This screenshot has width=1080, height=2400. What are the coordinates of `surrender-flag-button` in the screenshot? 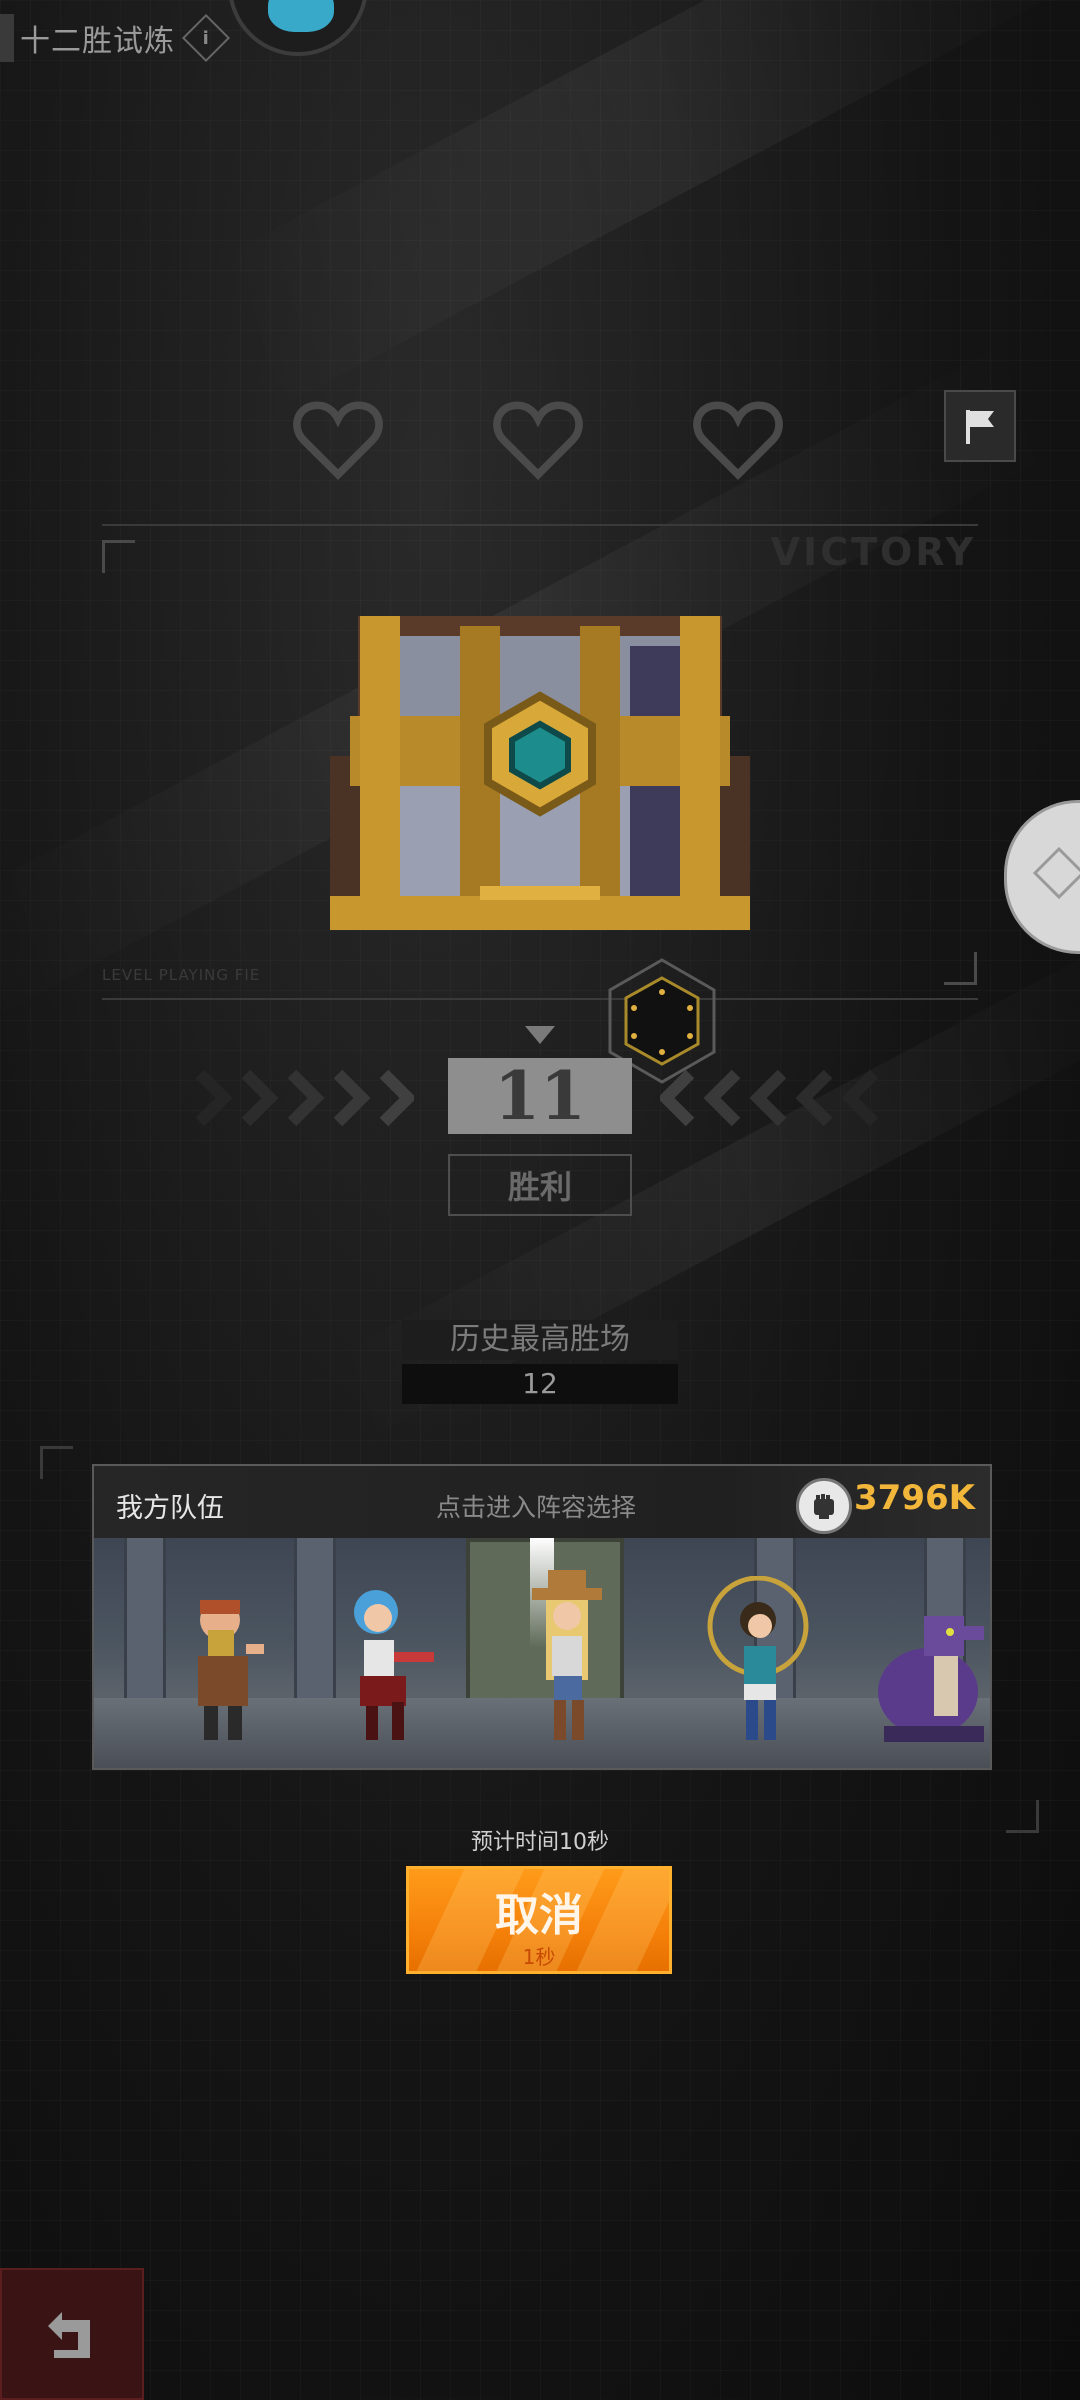 It's located at (980, 426).